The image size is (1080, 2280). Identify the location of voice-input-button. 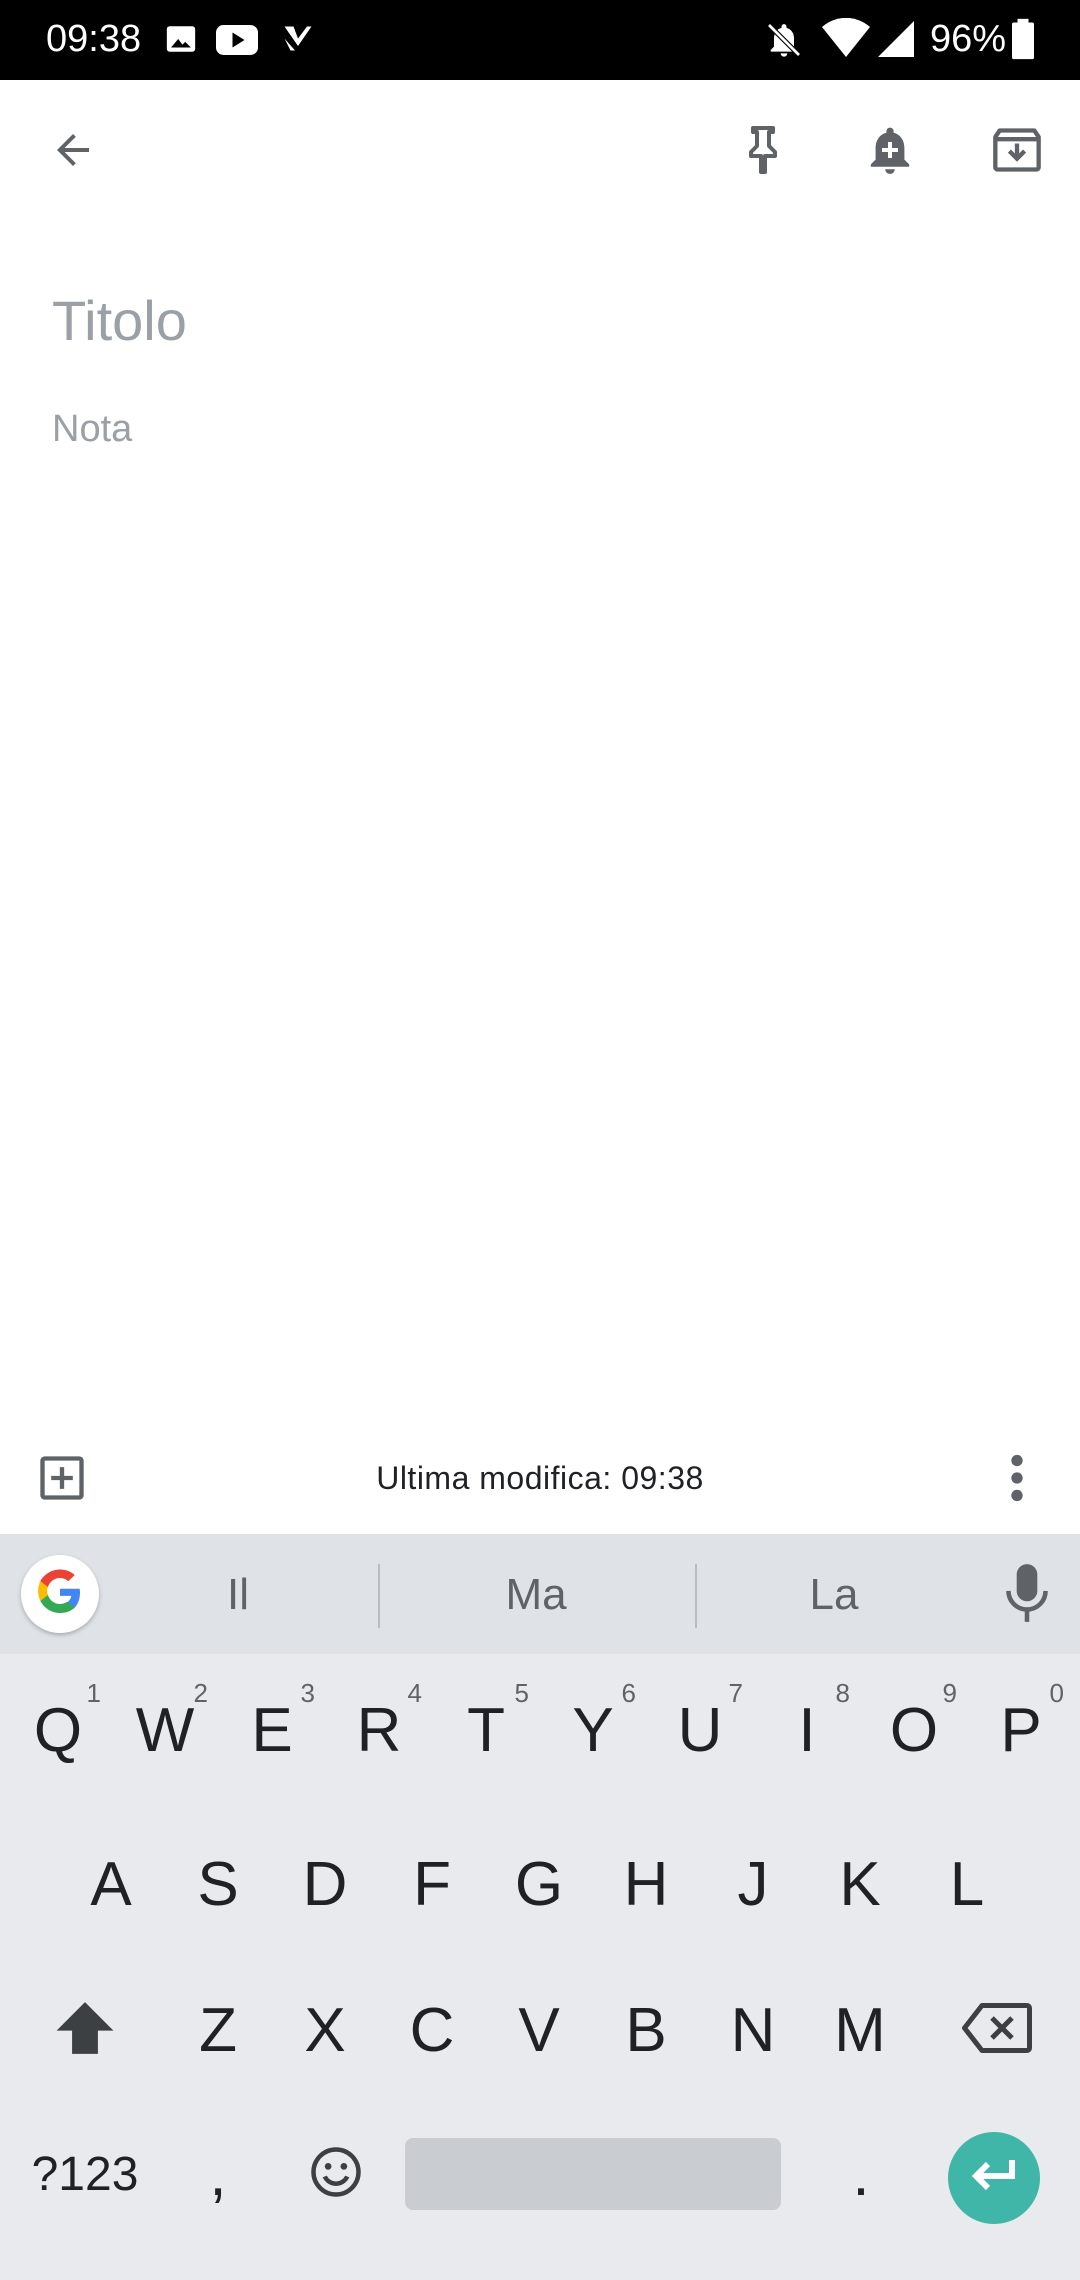
(1027, 1595).